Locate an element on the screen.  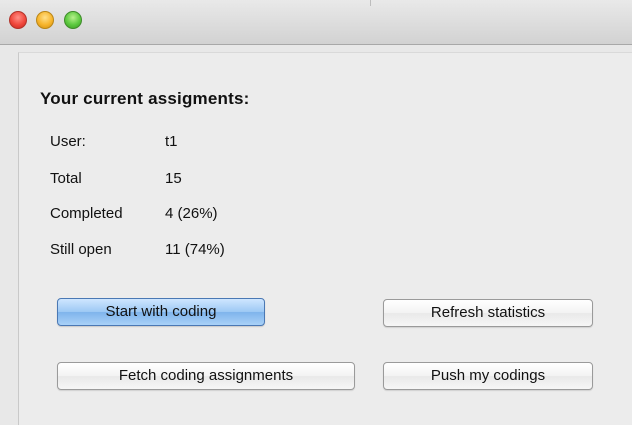
completed-label: Completed is located at coordinates (86, 213).